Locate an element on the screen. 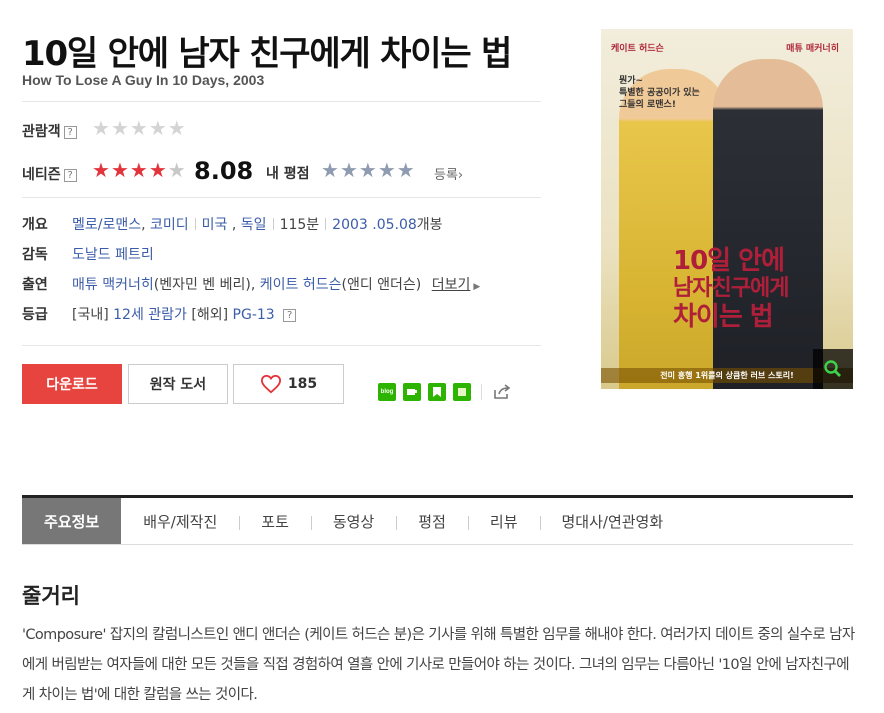 This screenshot has width=884, height=713. grade-label: 등급 is located at coordinates (35, 315).